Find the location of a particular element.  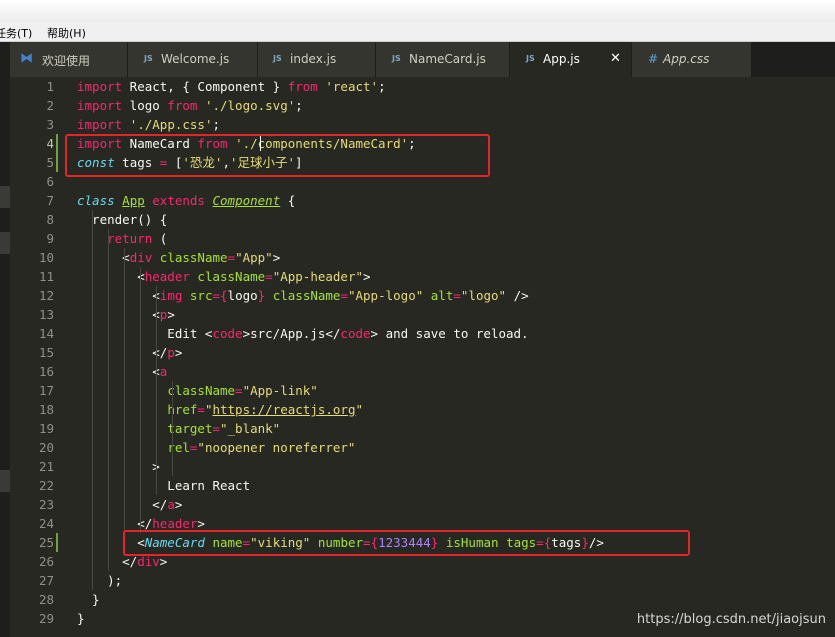

code-line: 16 <a is located at coordinates (422, 371).